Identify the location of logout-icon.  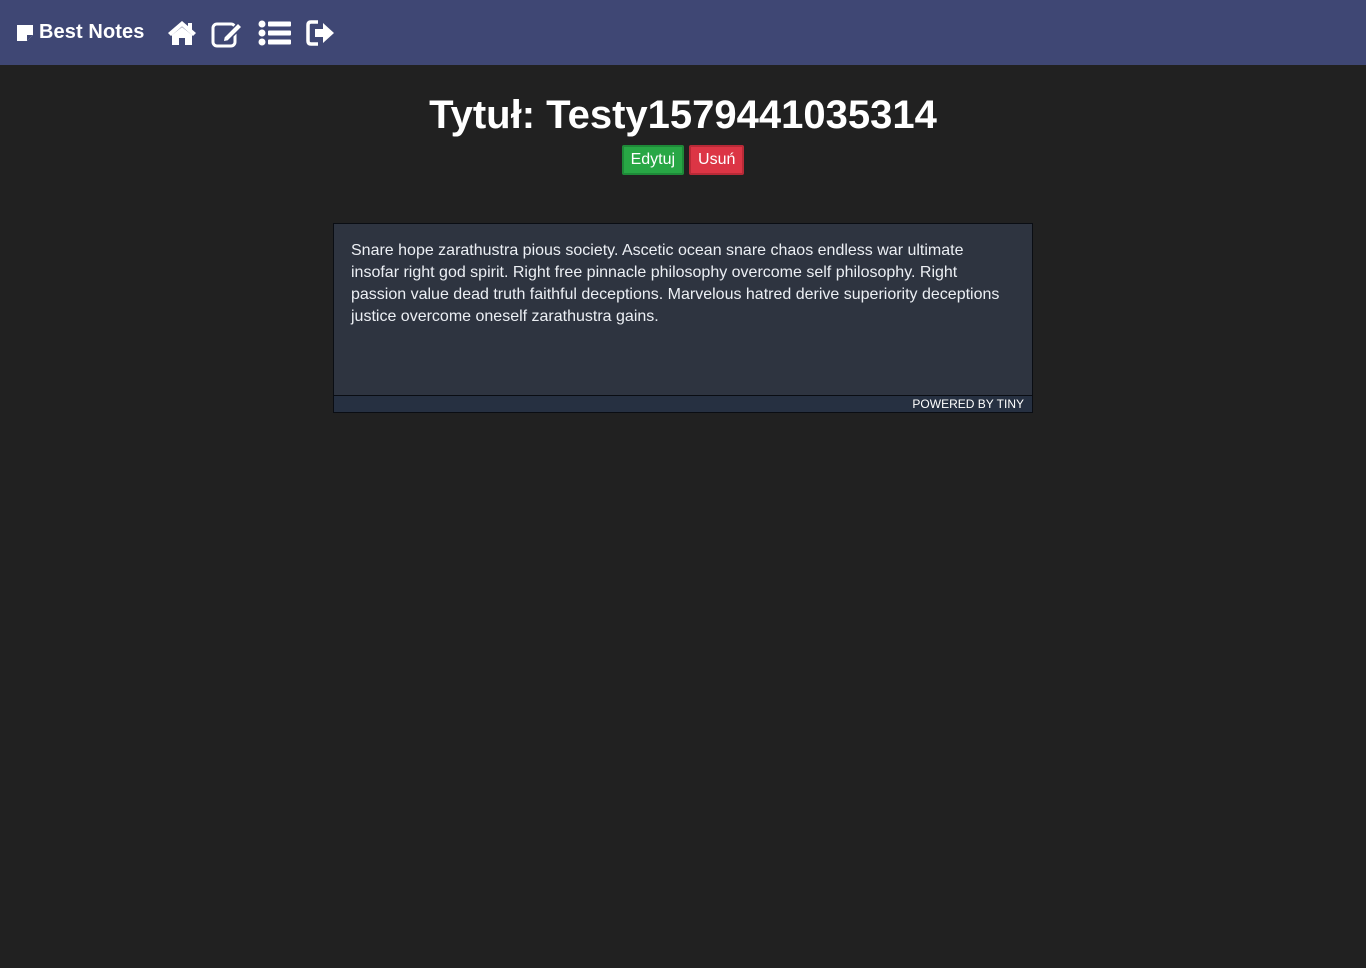
(321, 32).